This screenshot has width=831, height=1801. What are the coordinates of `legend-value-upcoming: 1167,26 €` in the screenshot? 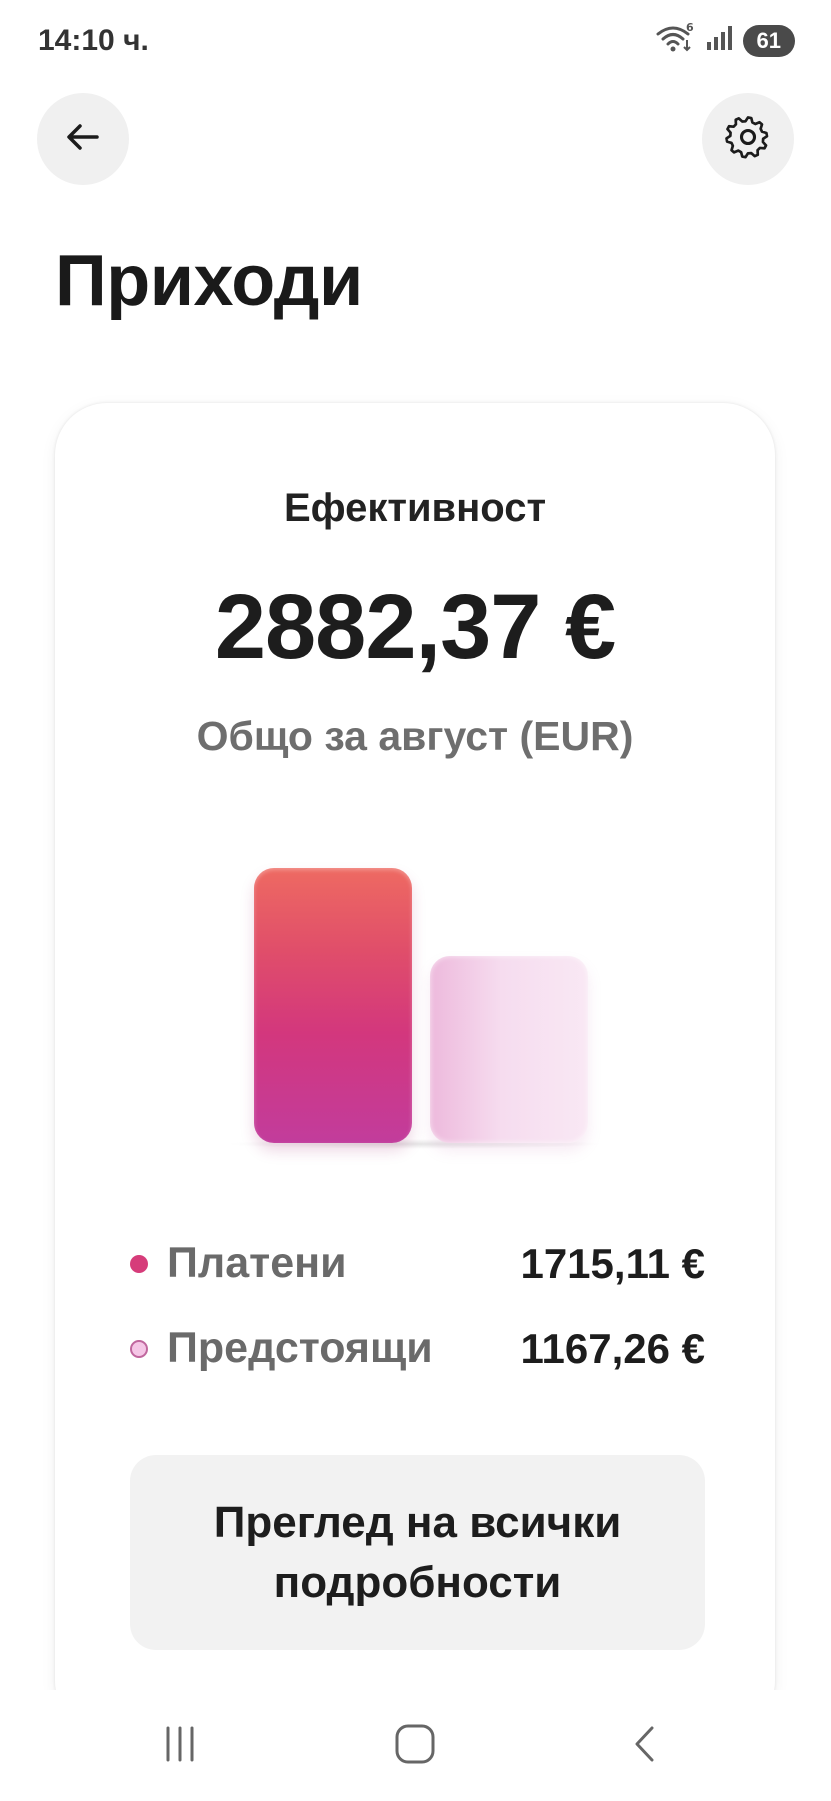 It's located at (612, 1348).